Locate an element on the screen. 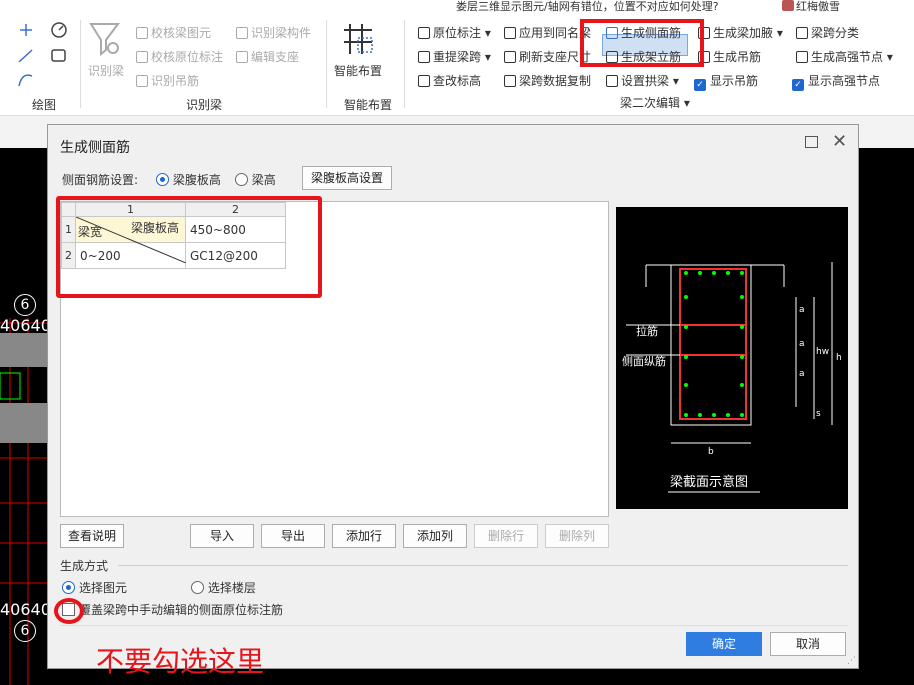 Image resolution: width=914 pixels, height=685 pixels. node-icon is located at coordinates (802, 57).